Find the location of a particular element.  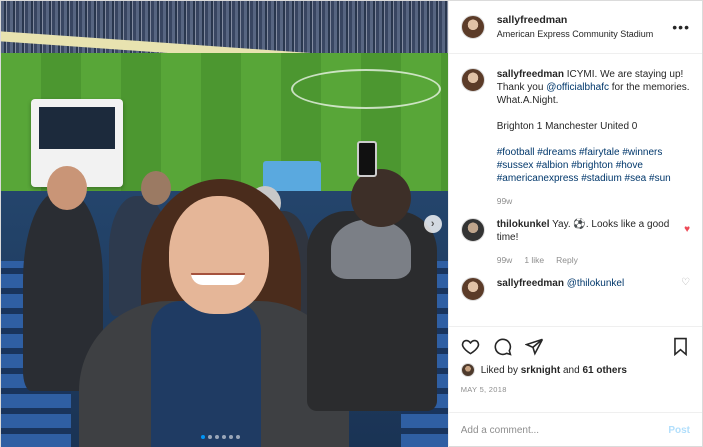

caption-line1: ICYMI. We are staying up! is located at coordinates (625, 74).